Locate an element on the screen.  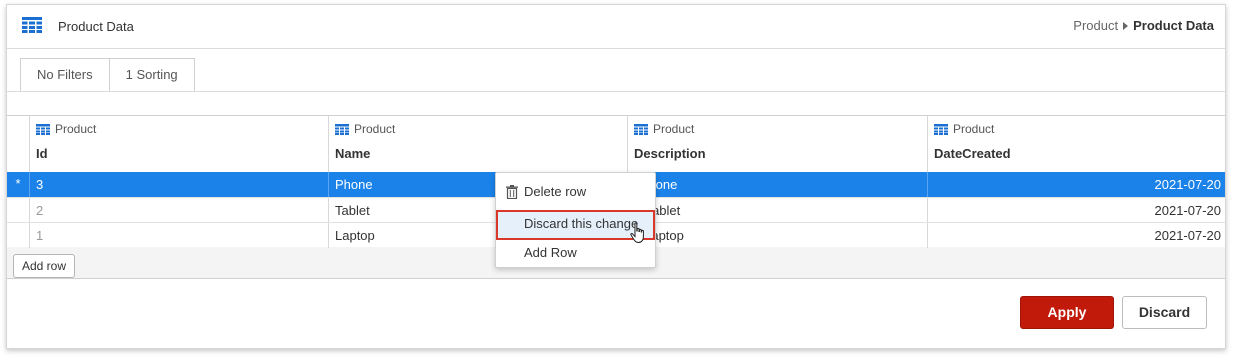
hand-pointer-icon is located at coordinates (637, 233).